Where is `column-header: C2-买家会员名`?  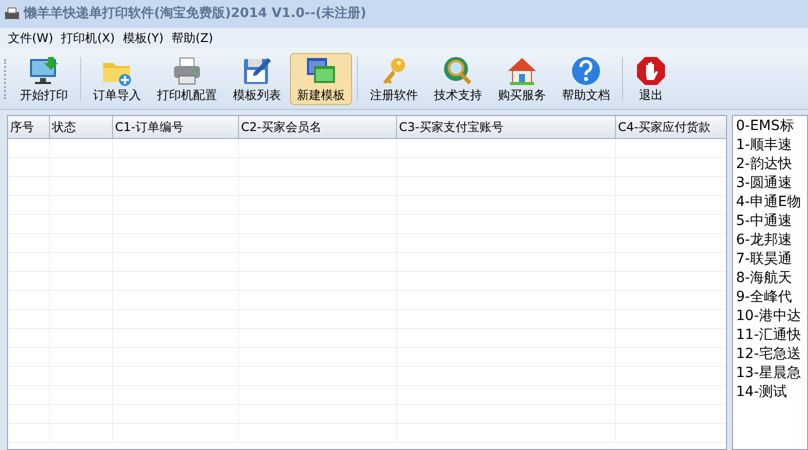
column-header: C2-买家会员名 is located at coordinates (318, 127).